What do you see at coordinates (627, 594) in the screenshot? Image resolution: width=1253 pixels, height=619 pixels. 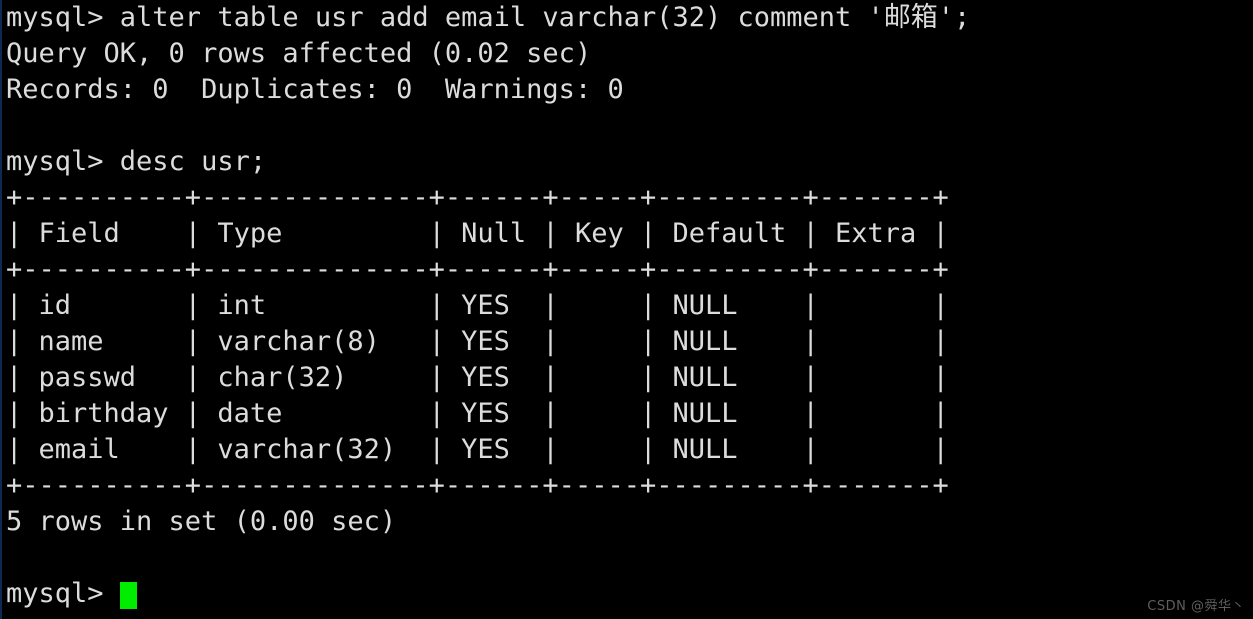 I see `terminal-prompt-line: mysql>` at bounding box center [627, 594].